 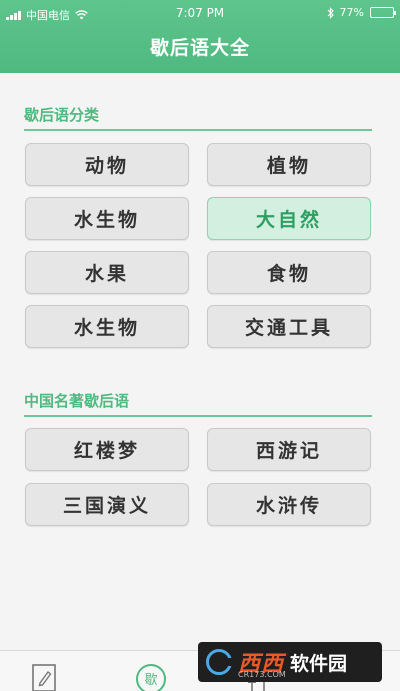 I want to click on watermark-subtext: CR173.COM, so click(x=262, y=674).